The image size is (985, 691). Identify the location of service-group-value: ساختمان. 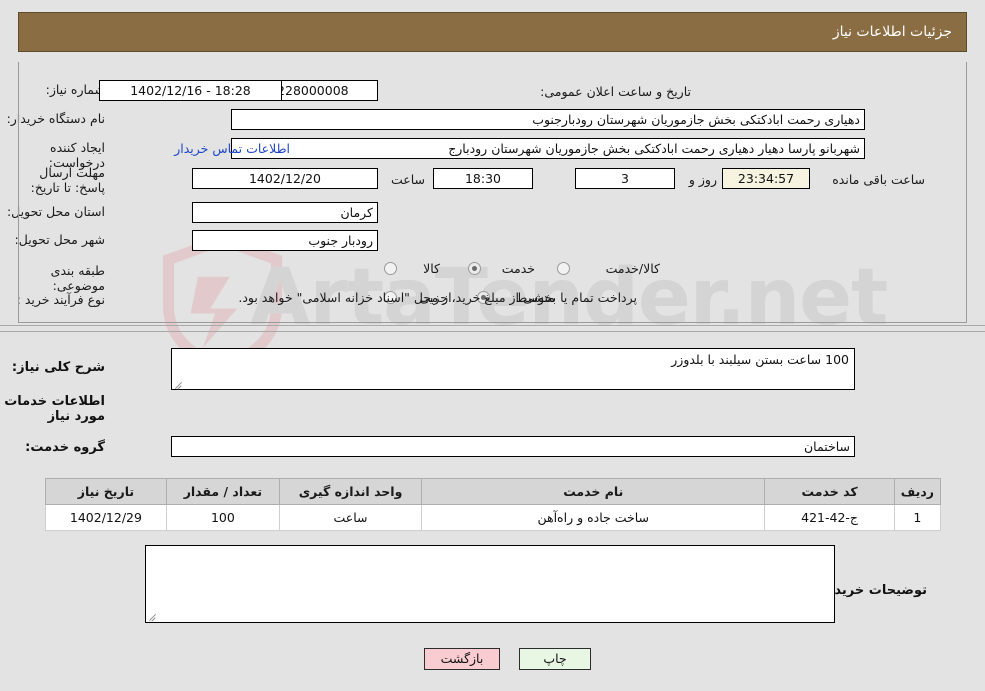
(513, 446).